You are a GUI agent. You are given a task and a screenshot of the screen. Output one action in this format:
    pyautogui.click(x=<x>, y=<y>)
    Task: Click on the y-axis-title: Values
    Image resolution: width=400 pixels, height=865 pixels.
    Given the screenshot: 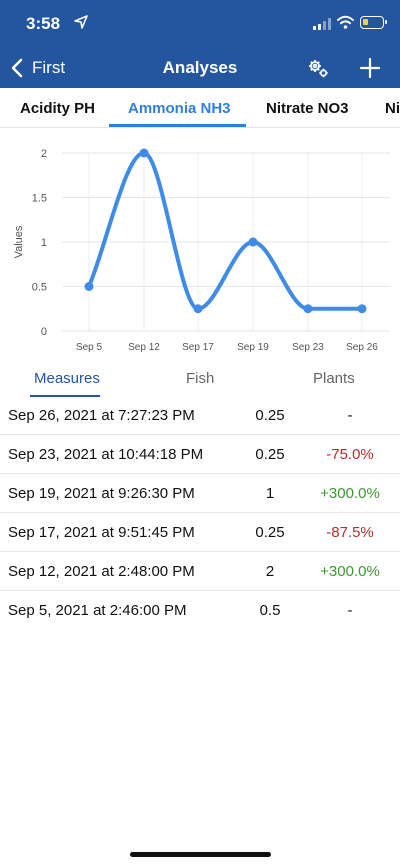 What is the action you would take?
    pyautogui.click(x=19, y=241)
    